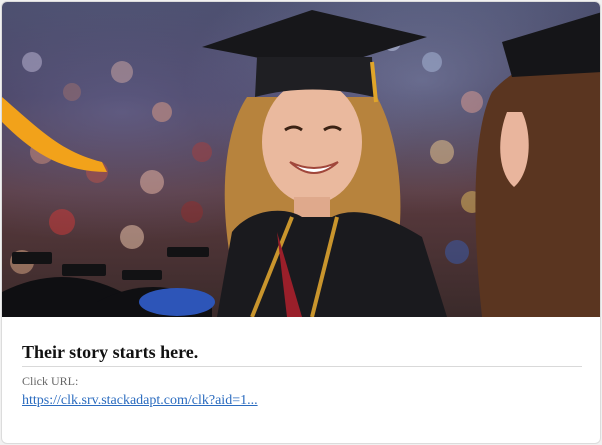  What do you see at coordinates (302, 366) in the screenshot?
I see `divider` at bounding box center [302, 366].